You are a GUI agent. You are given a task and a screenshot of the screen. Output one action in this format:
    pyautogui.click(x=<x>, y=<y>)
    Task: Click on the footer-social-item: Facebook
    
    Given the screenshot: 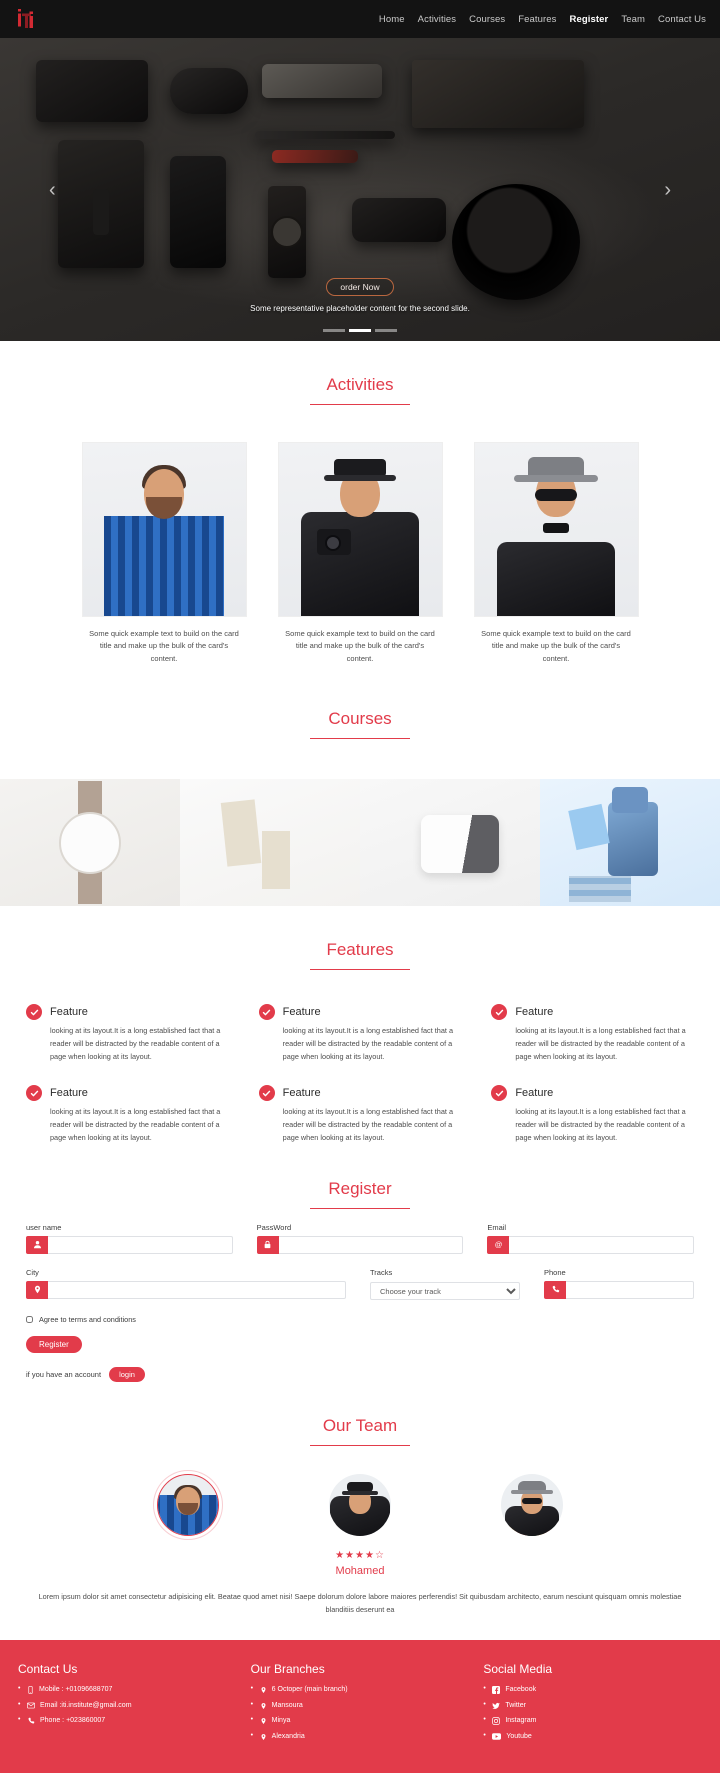 What is the action you would take?
    pyautogui.click(x=592, y=1689)
    